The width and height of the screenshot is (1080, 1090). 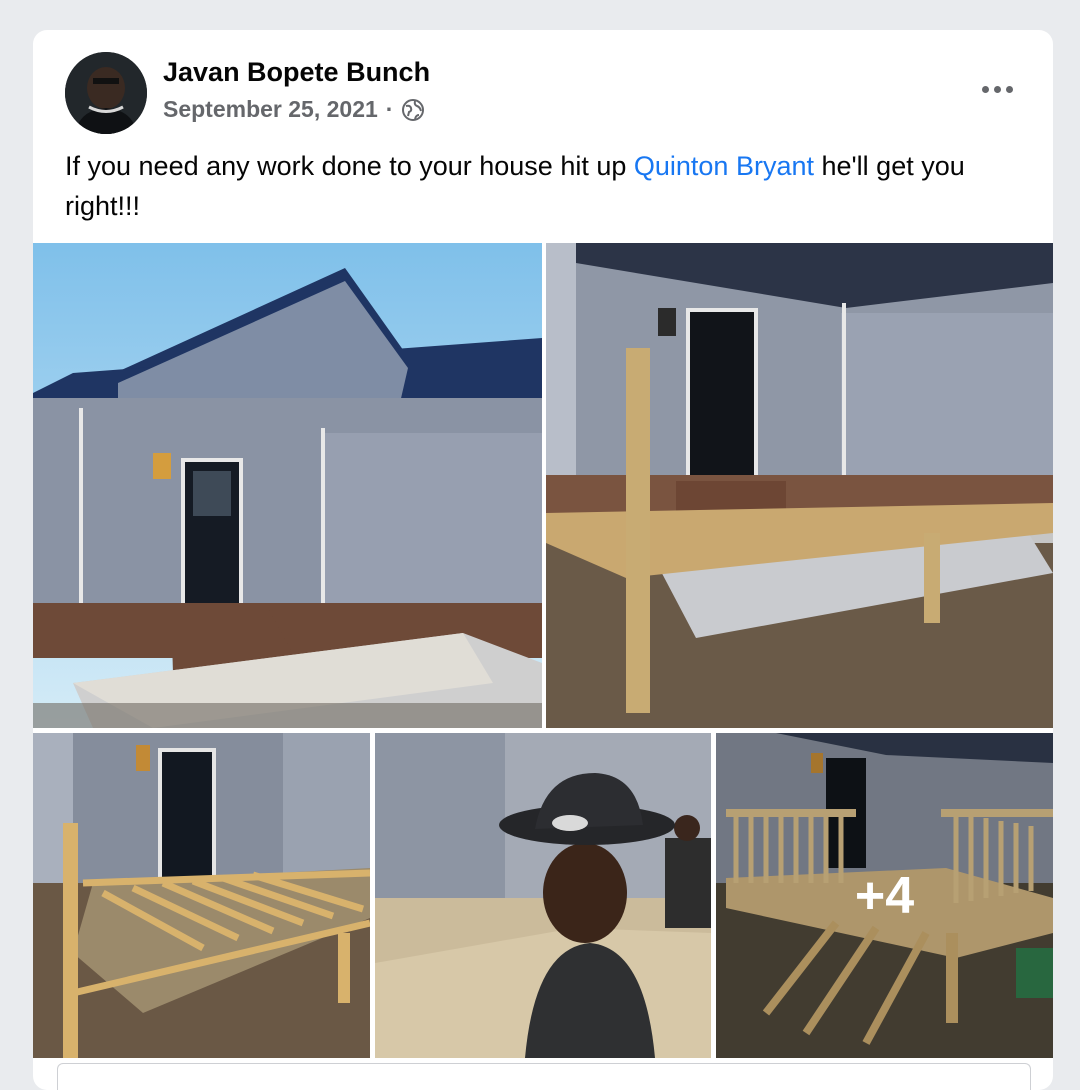 I want to click on author-avatar, so click(x=106, y=93).